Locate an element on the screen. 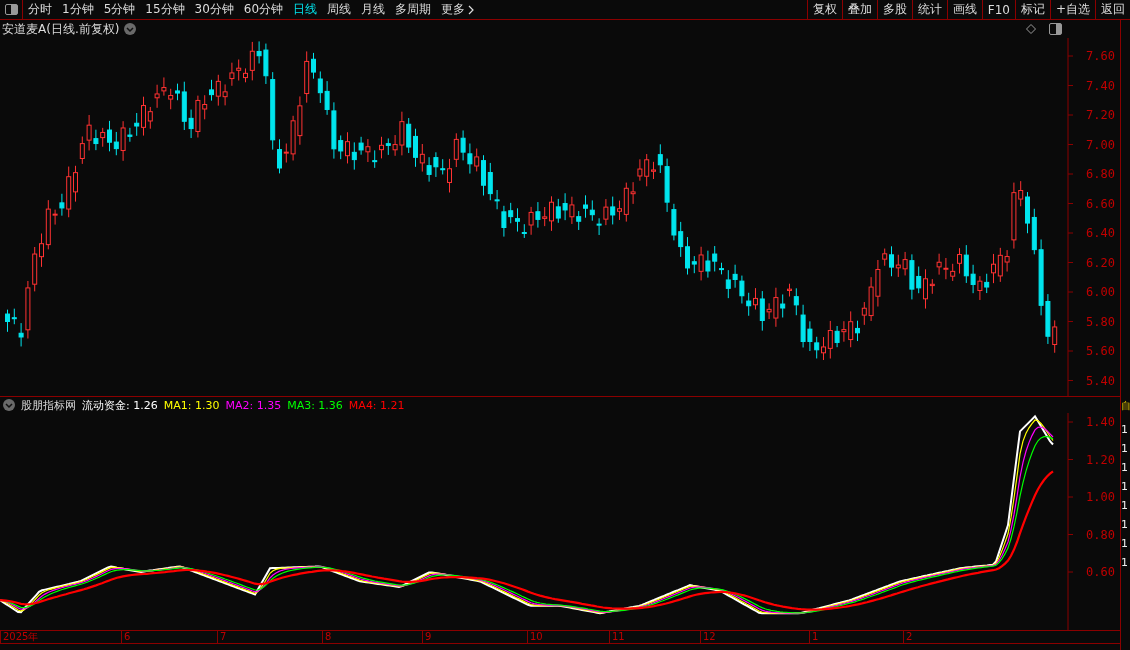 Image resolution: width=1130 pixels, height=650 pixels. date-label: 9 is located at coordinates (428, 636).